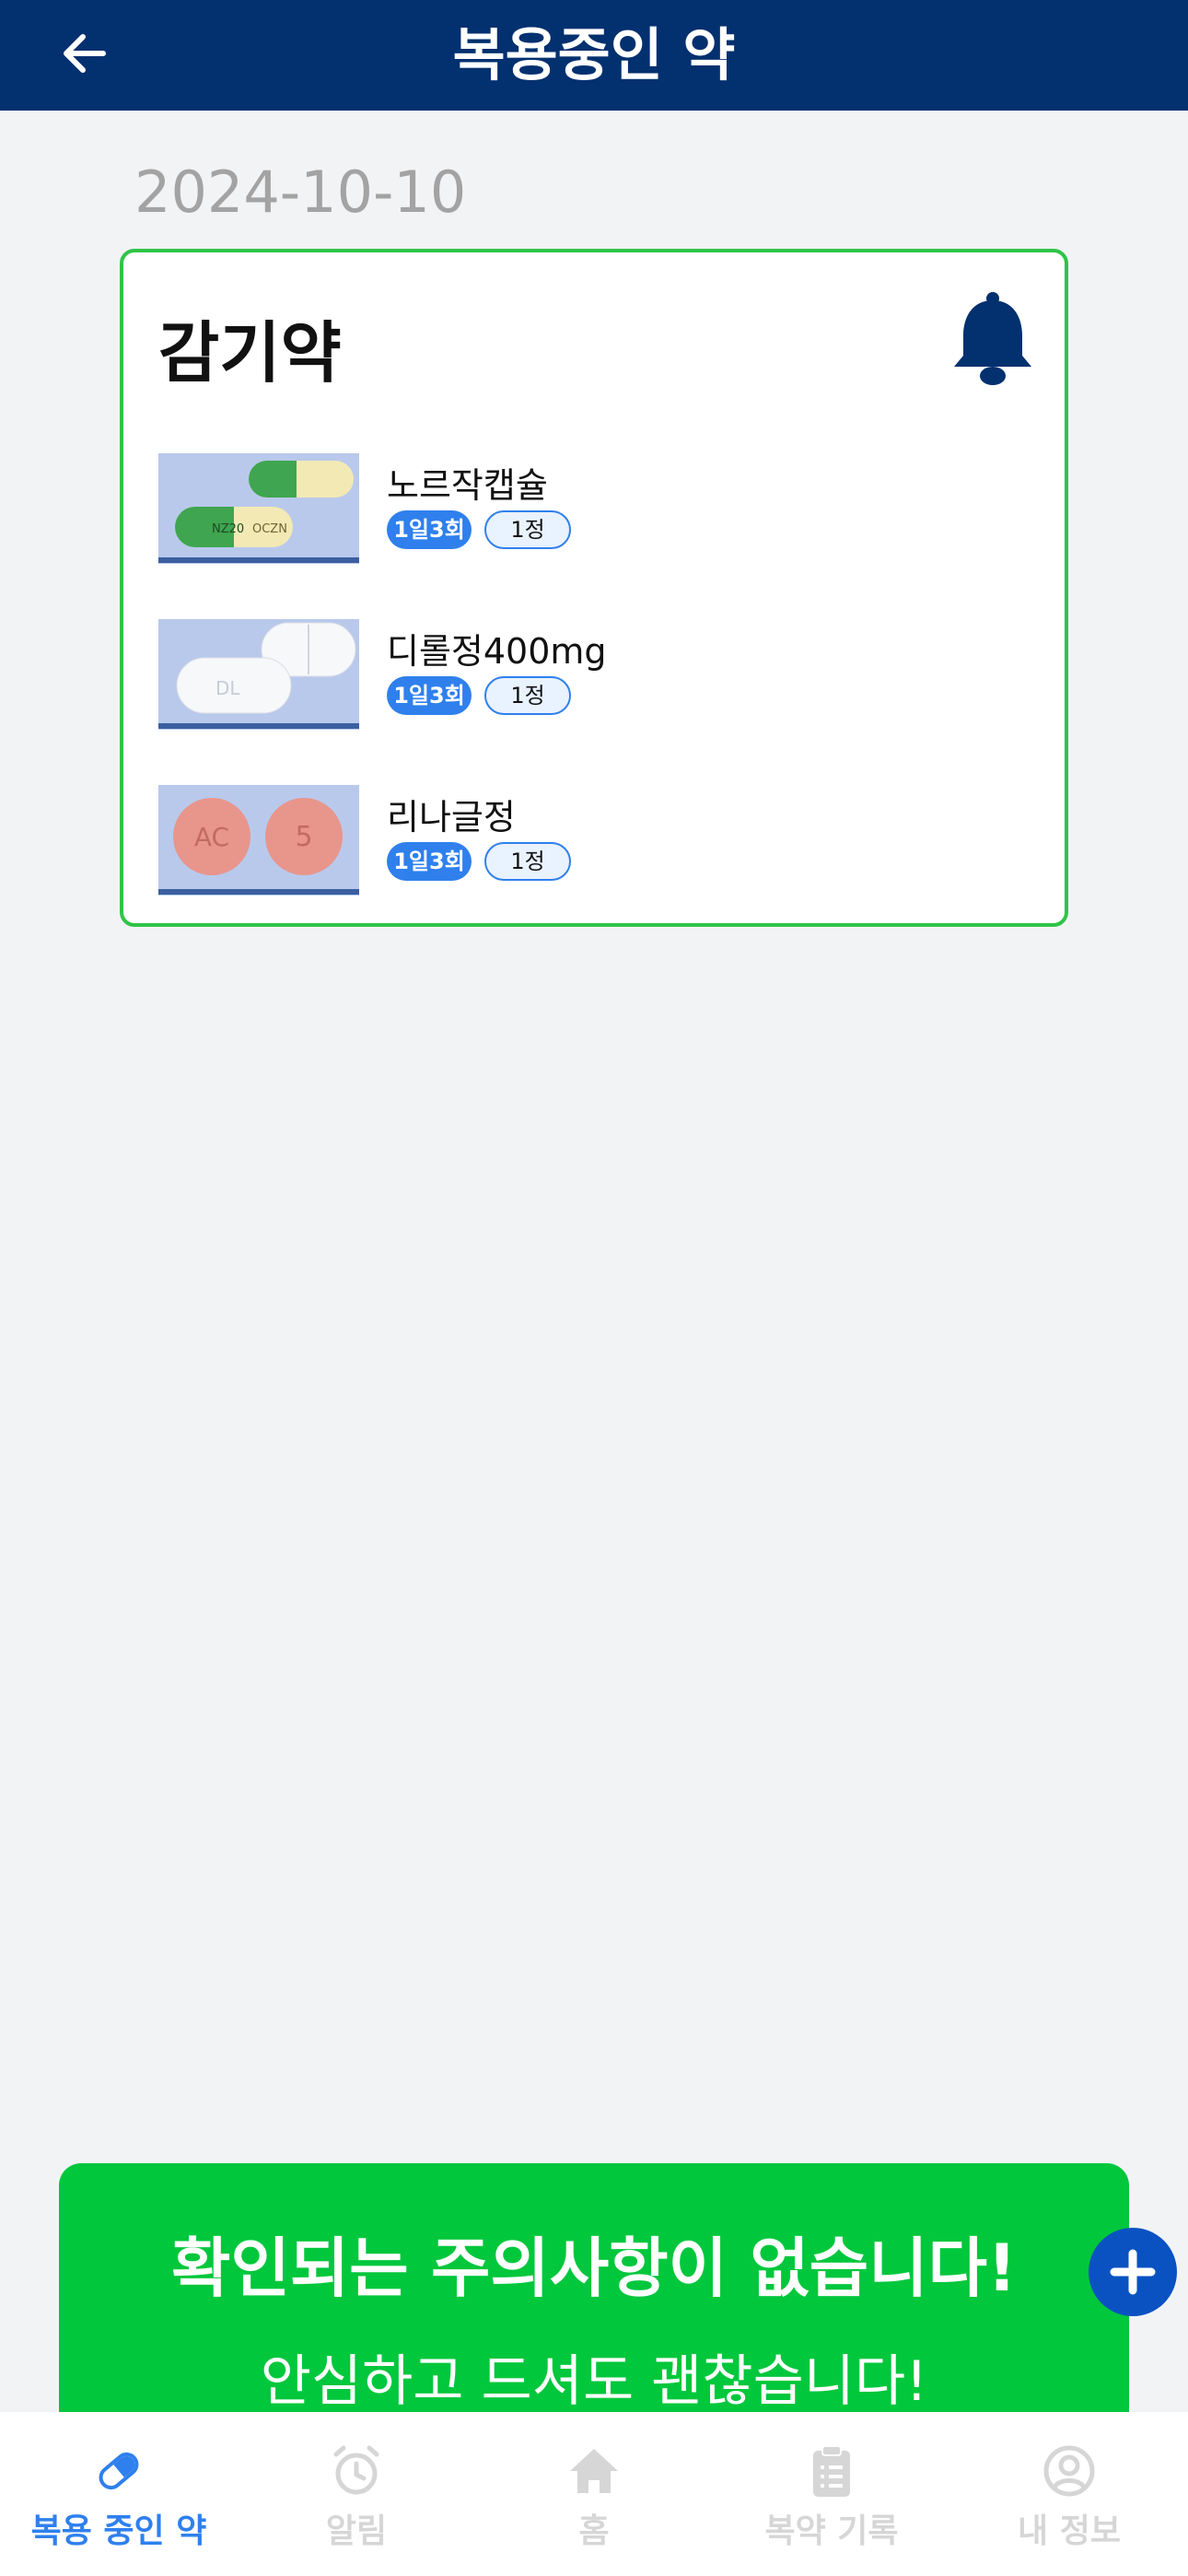  What do you see at coordinates (303, 837) in the screenshot?
I see `pill-imprint: 5` at bounding box center [303, 837].